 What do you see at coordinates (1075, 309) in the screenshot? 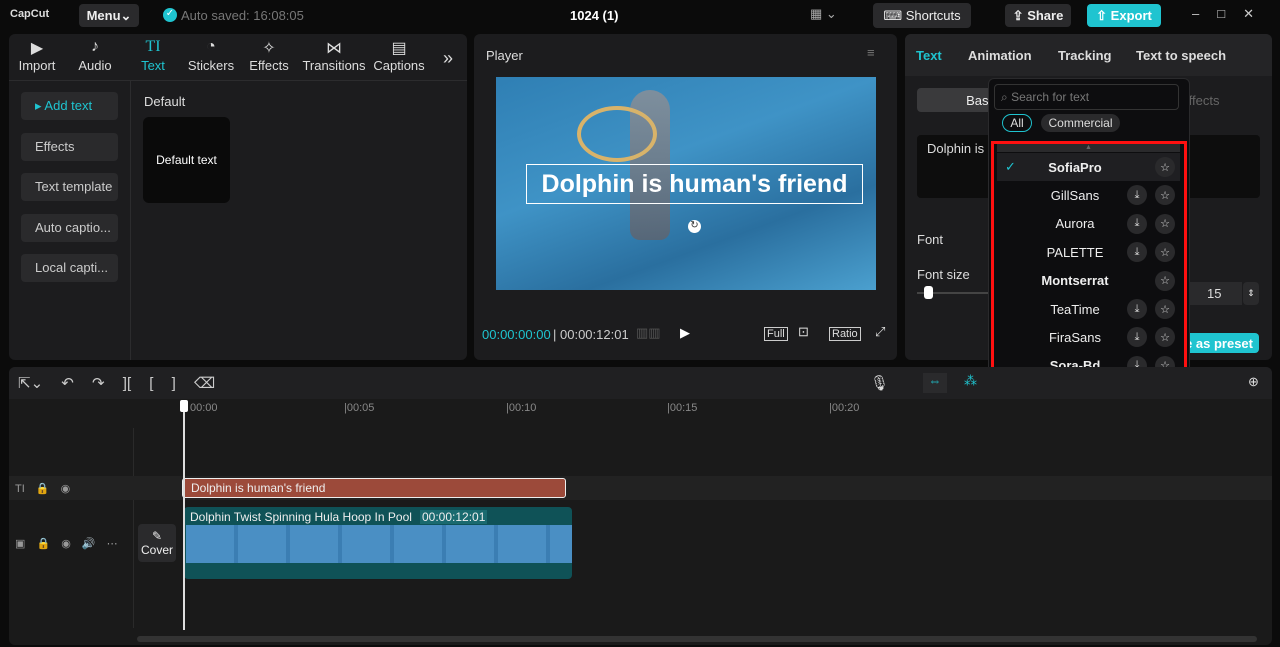
I see `font-name: TeaTime` at bounding box center [1075, 309].